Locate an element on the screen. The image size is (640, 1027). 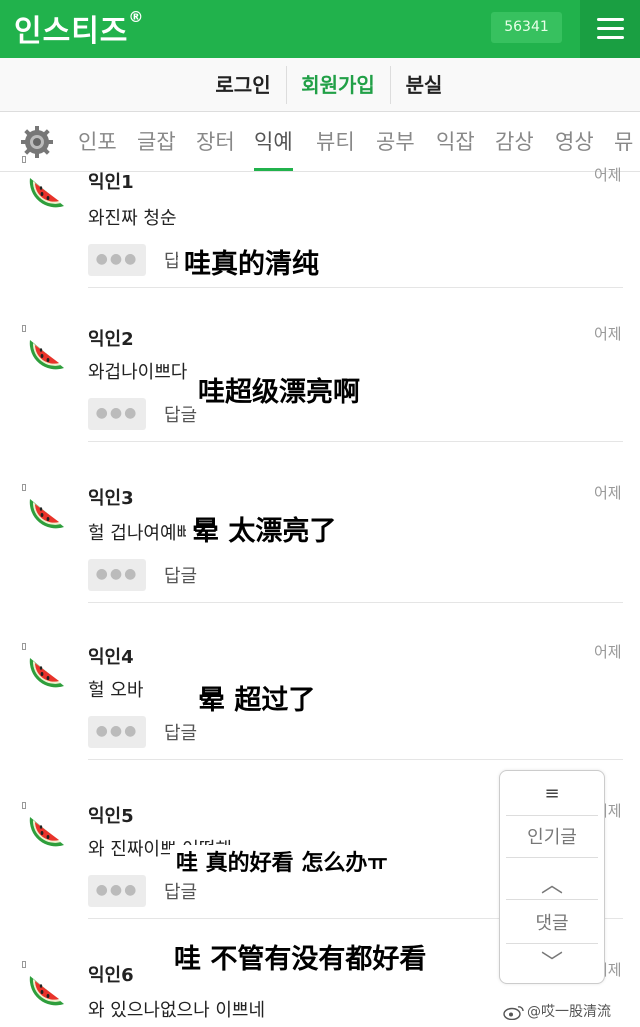
hamburger-menu-icon is located at coordinates (610, 29).